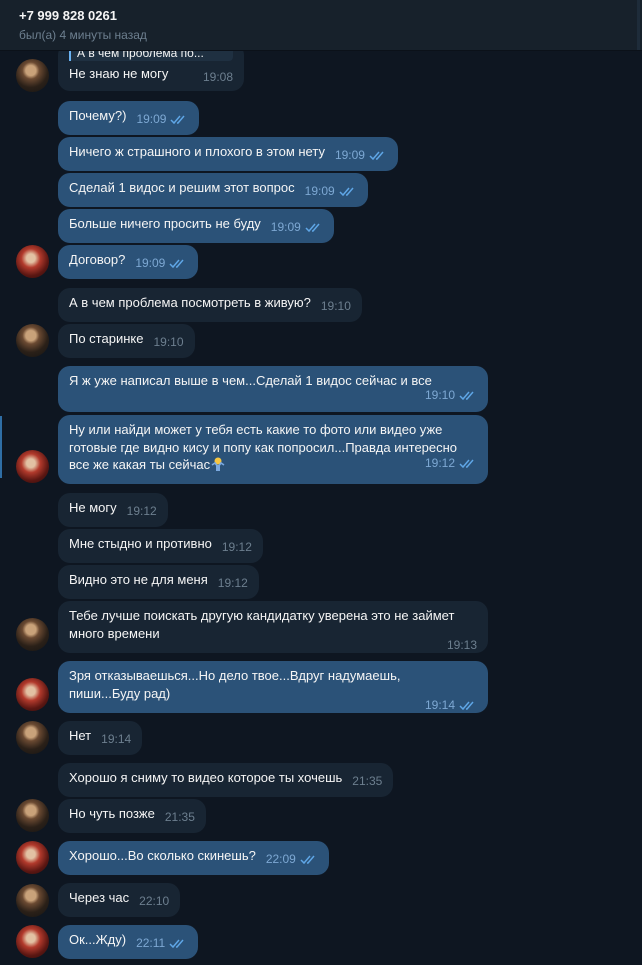  I want to click on message-bubble: Видно это не для меня 19:12, so click(158, 582).